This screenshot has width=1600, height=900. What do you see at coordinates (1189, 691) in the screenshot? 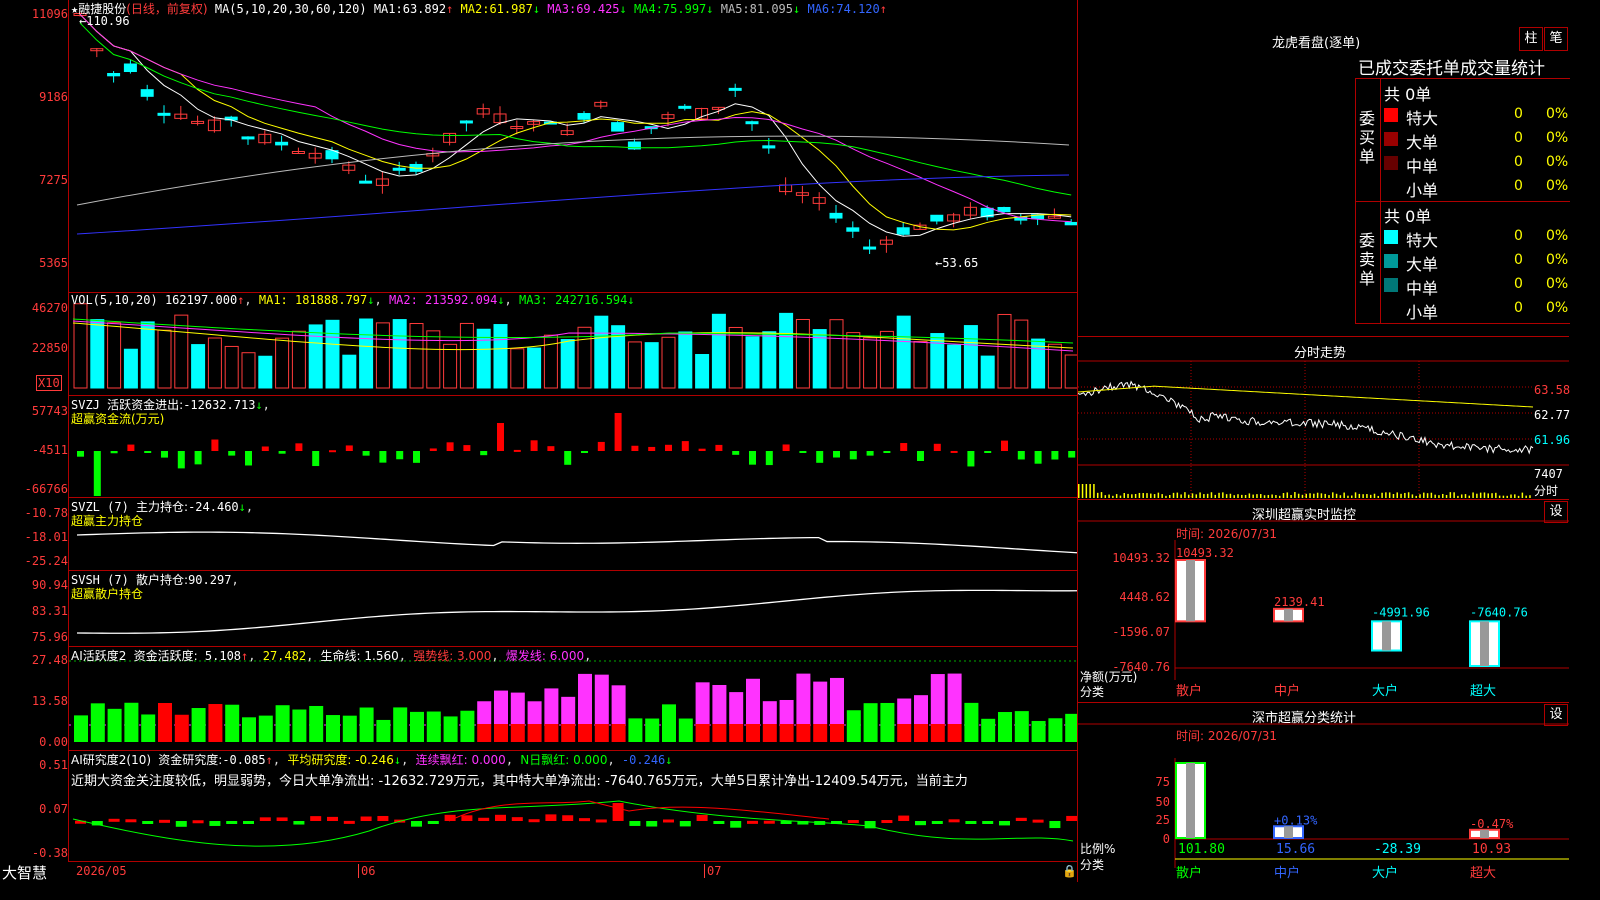
I see `category-label: 散户` at bounding box center [1189, 691].